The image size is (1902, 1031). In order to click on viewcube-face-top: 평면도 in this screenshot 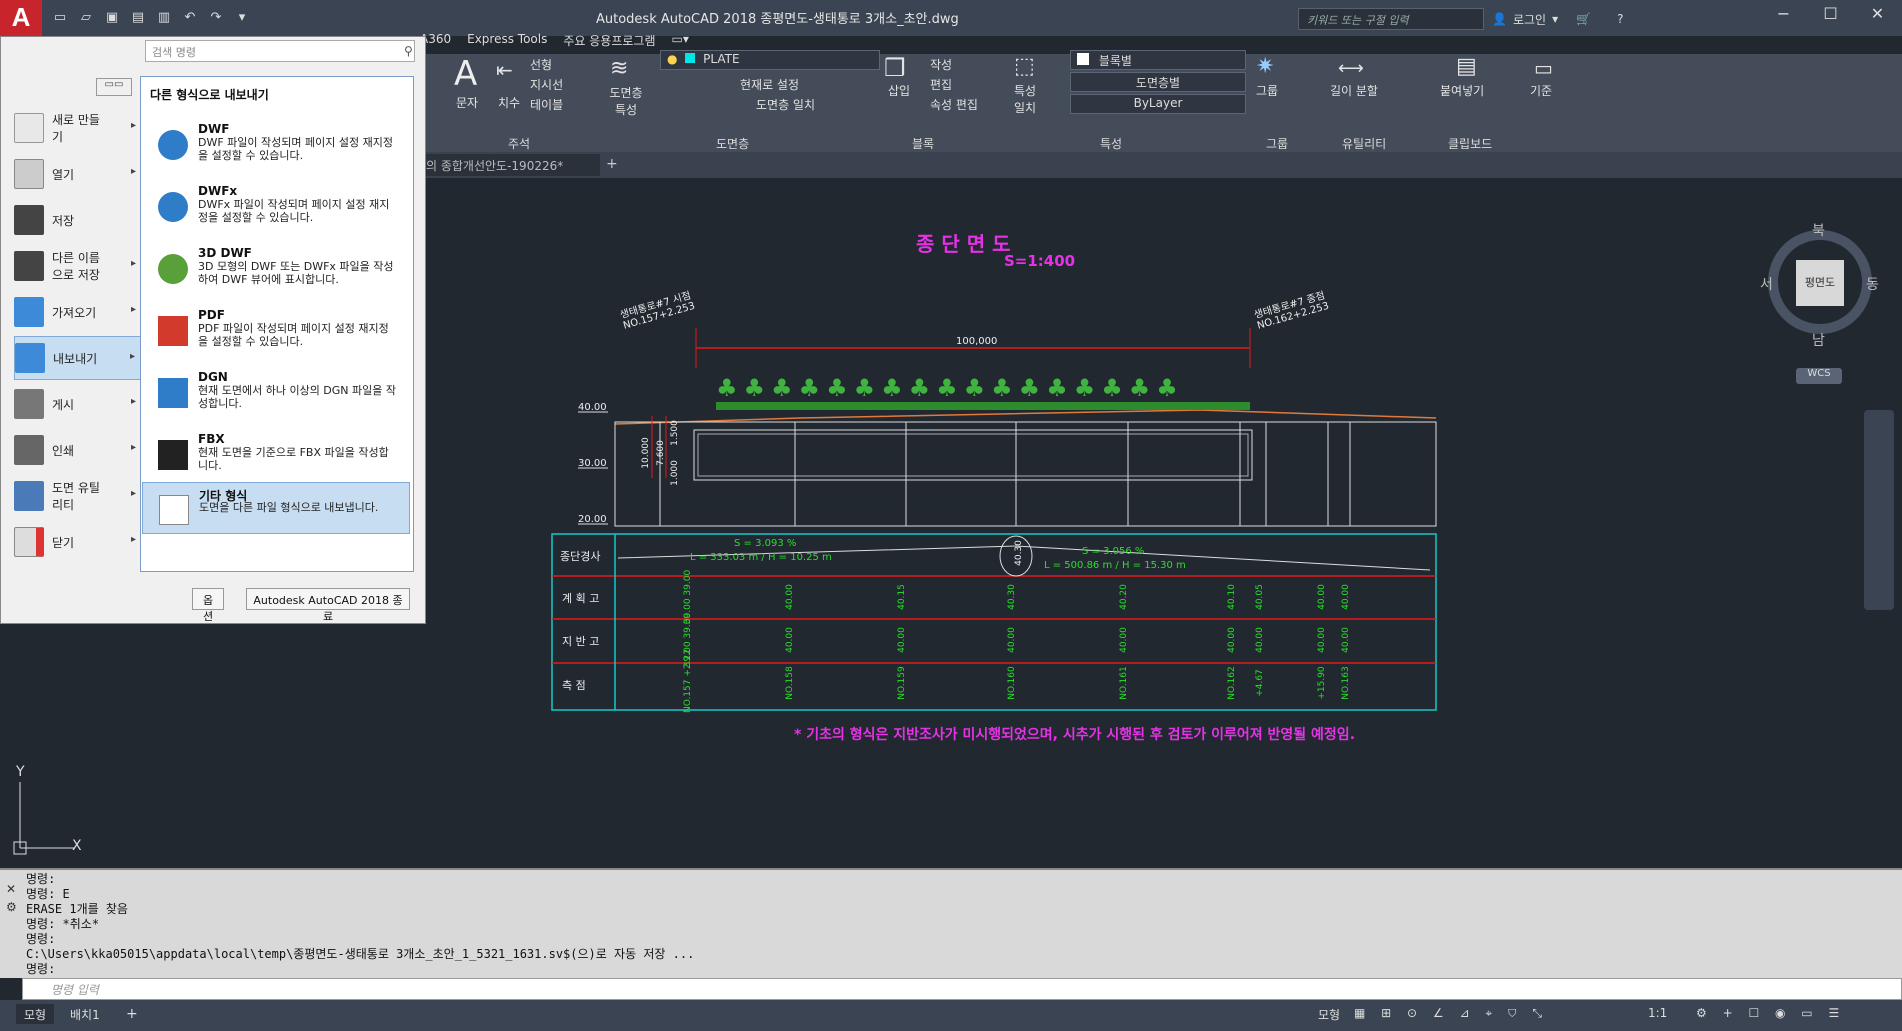, I will do `click(1820, 283)`.